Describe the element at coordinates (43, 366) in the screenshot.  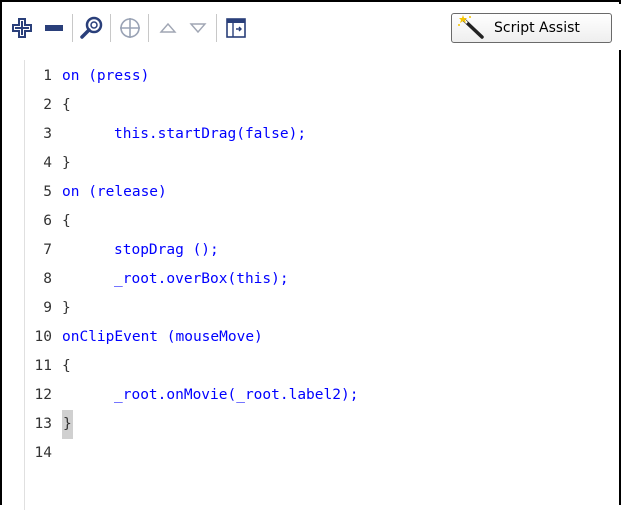
I see `line-number: 11` at that location.